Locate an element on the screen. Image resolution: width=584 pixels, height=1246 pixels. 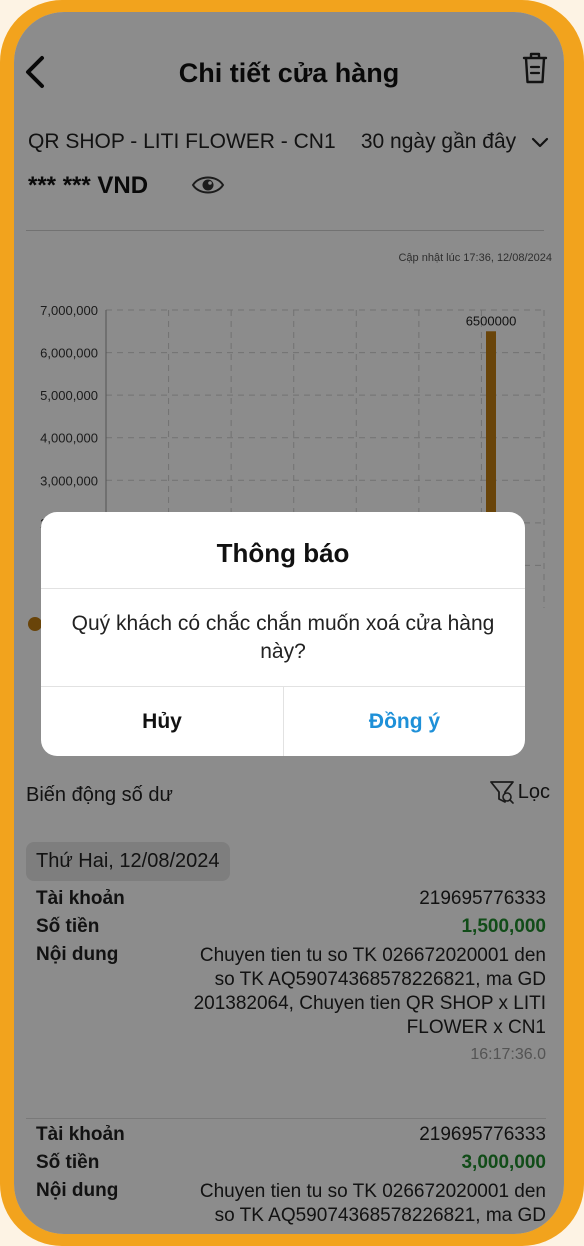
confirm-button: Đồng ý is located at coordinates (404, 721).